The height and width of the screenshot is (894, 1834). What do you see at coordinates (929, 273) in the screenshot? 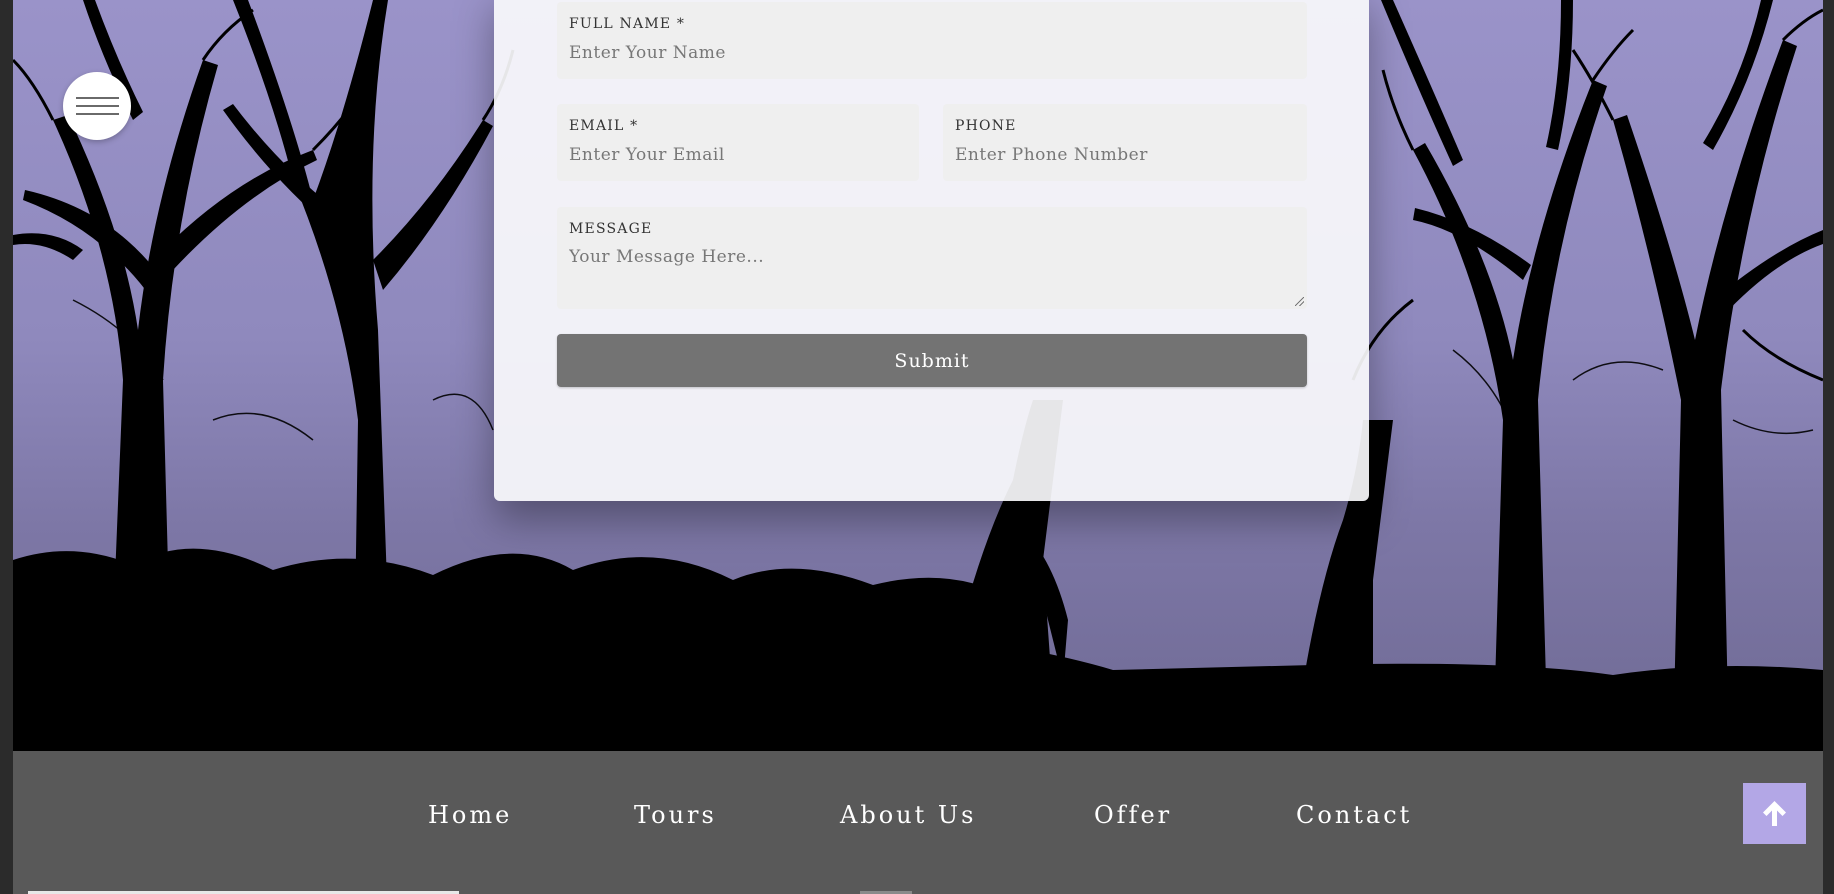
I see `message-textarea` at bounding box center [929, 273].